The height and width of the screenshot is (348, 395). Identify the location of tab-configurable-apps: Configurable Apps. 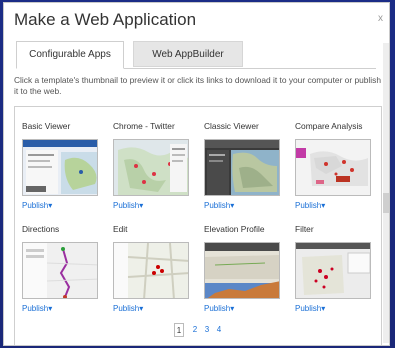
(70, 55).